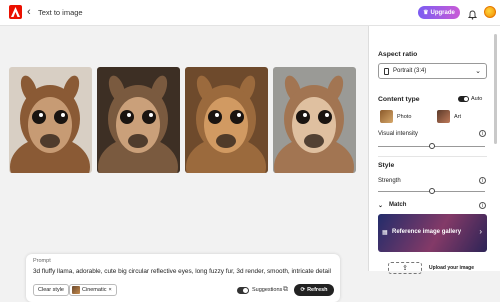  What do you see at coordinates (463, 99) in the screenshot?
I see `auto-toggle` at bounding box center [463, 99].